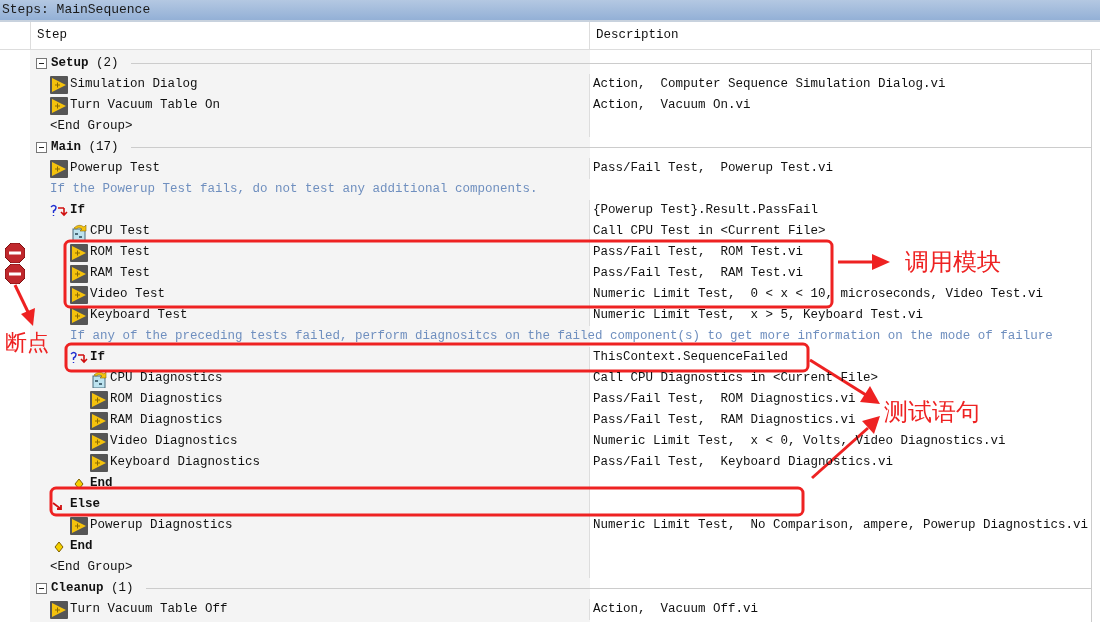 Image resolution: width=1100 pixels, height=624 pixels. Describe the element at coordinates (120, 232) in the screenshot. I see `step-name: CPU Test` at that location.